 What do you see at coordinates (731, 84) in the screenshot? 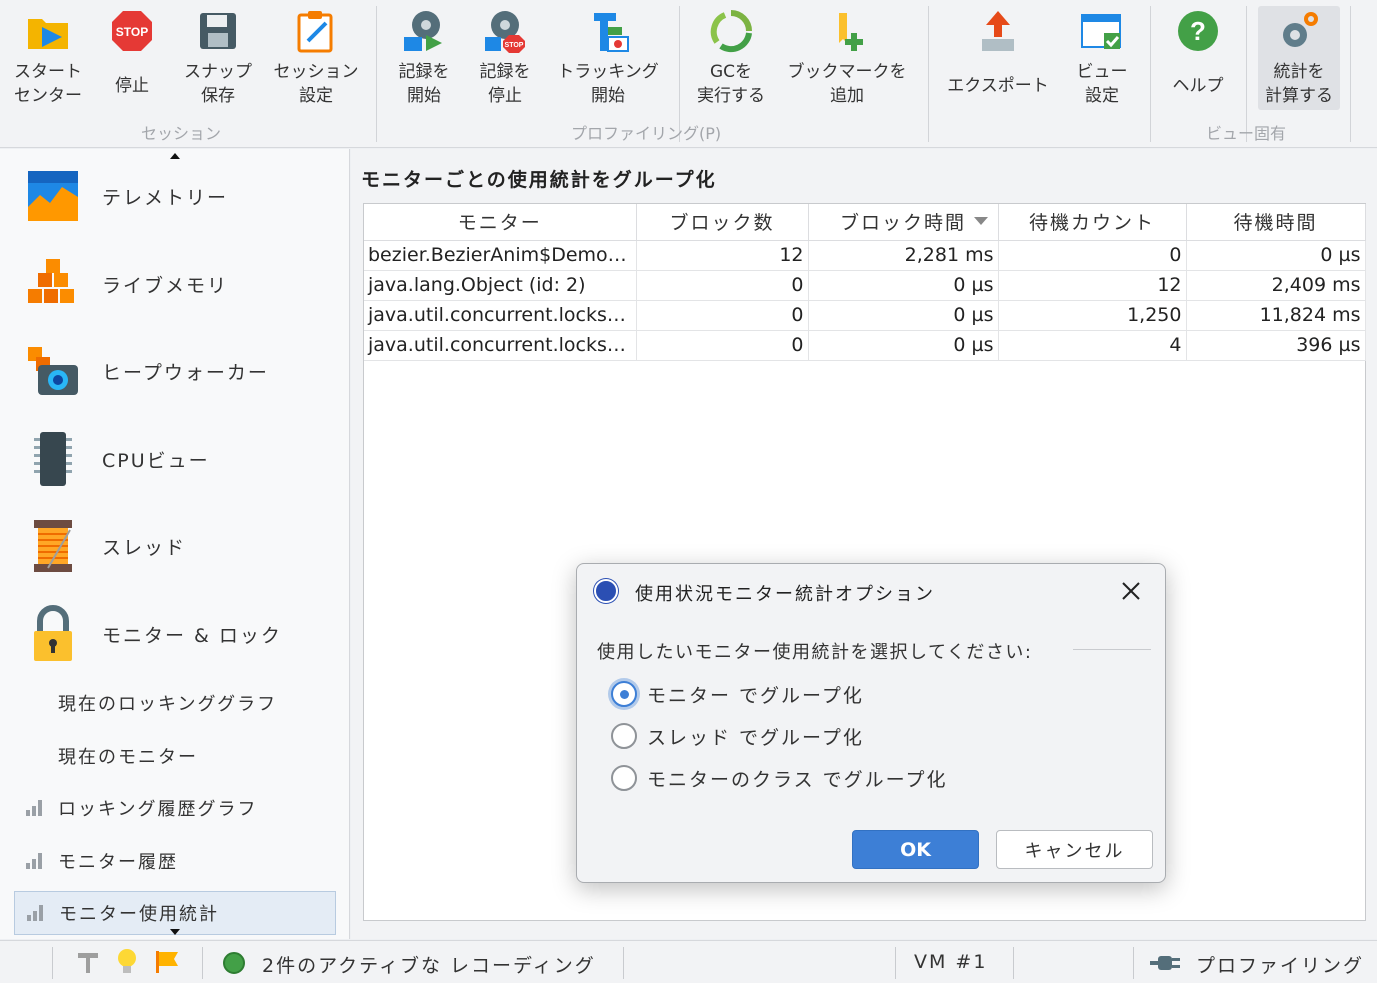
I see `run-gc-label: GCを 実行する` at bounding box center [731, 84].